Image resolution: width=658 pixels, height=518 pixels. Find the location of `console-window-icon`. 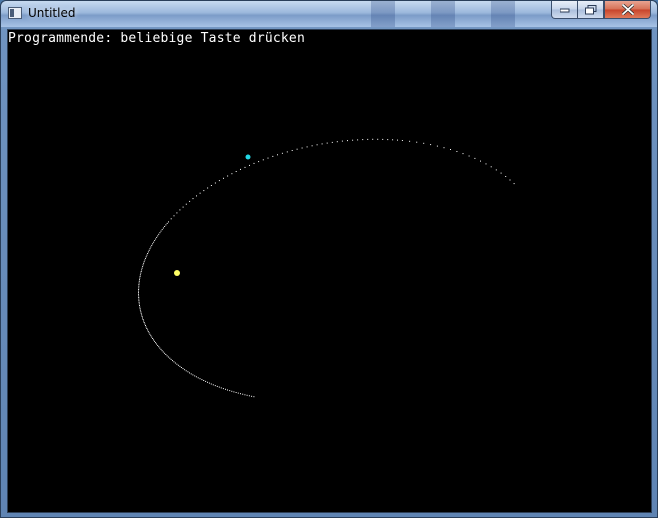

console-window-icon is located at coordinates (15, 13).